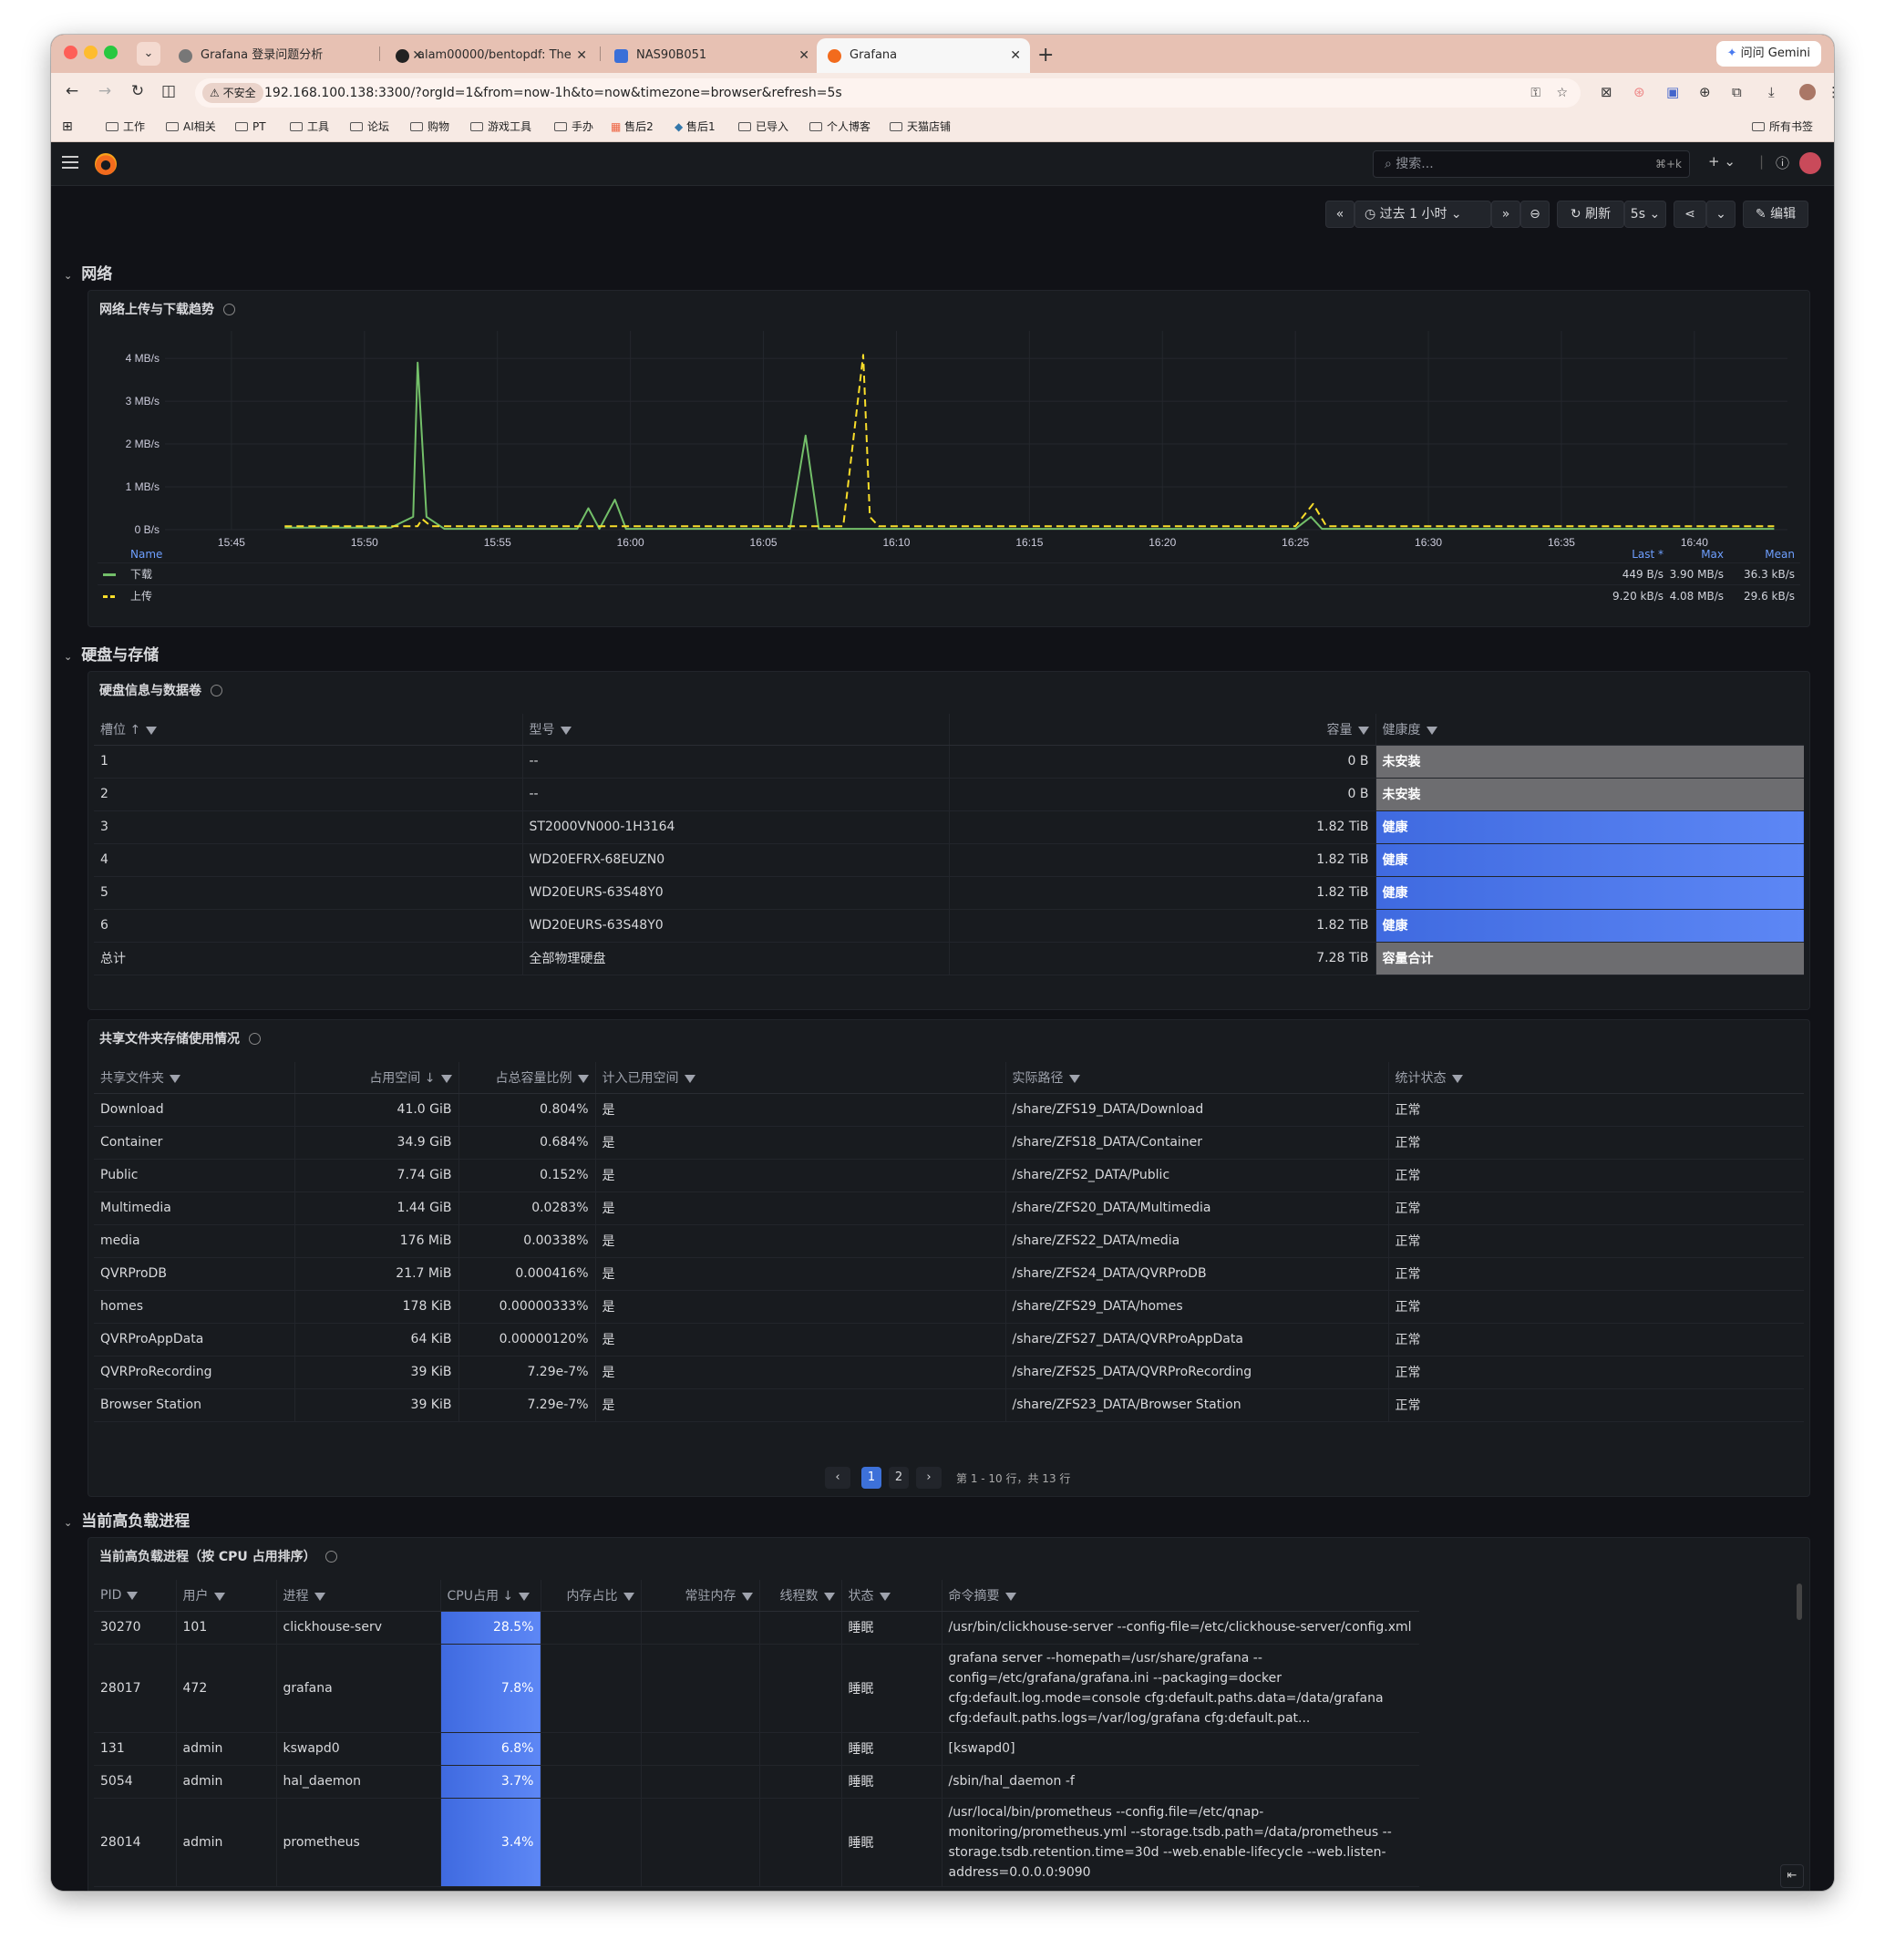 The width and height of the screenshot is (1885, 1960). I want to click on col-pid: PID, so click(135, 1596).